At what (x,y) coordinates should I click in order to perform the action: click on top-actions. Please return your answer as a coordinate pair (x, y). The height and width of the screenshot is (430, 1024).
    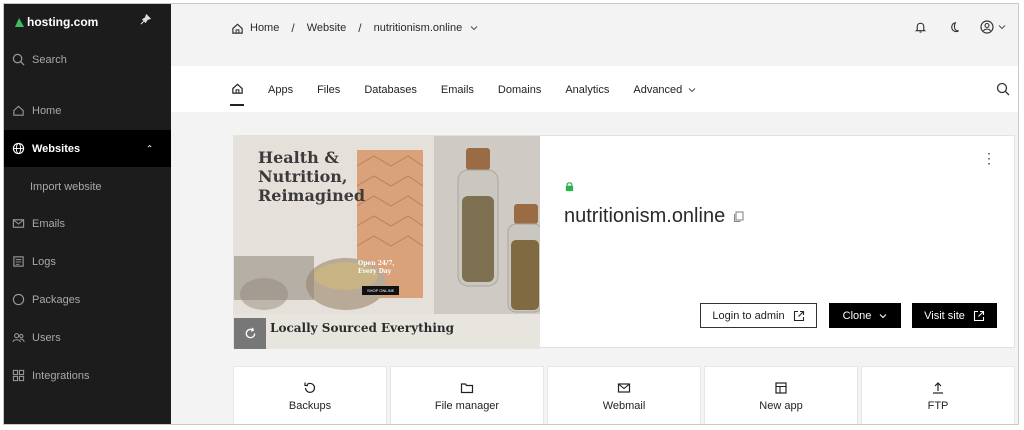
    Looking at the image, I should click on (960, 27).